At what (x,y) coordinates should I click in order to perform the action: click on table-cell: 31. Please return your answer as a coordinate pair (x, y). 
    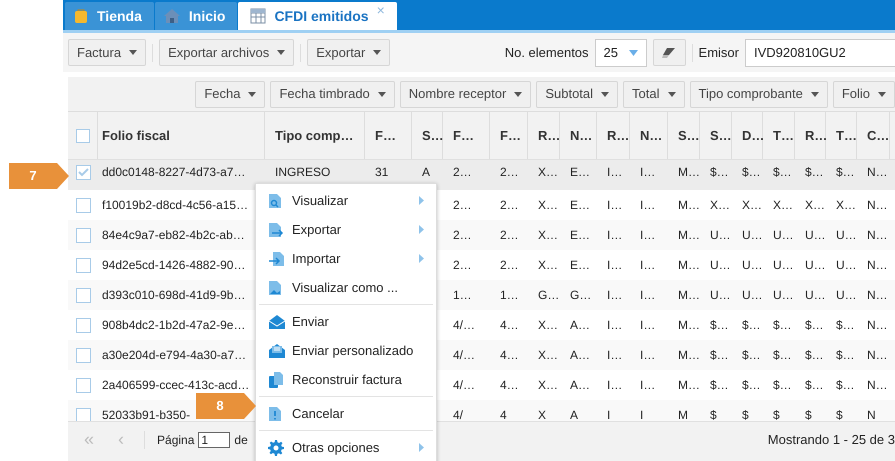
    Looking at the image, I should click on (381, 172).